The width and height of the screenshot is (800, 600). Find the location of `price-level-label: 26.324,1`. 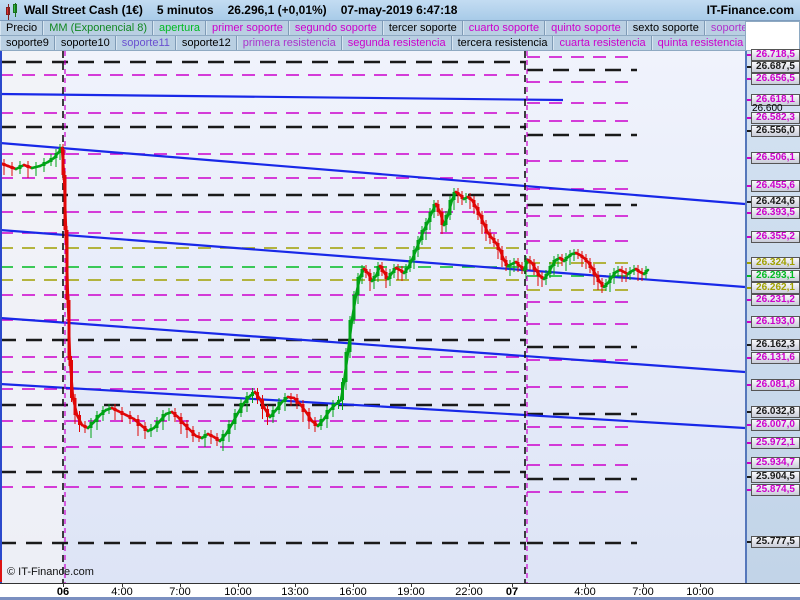

price-level-label: 26.324,1 is located at coordinates (775, 263).